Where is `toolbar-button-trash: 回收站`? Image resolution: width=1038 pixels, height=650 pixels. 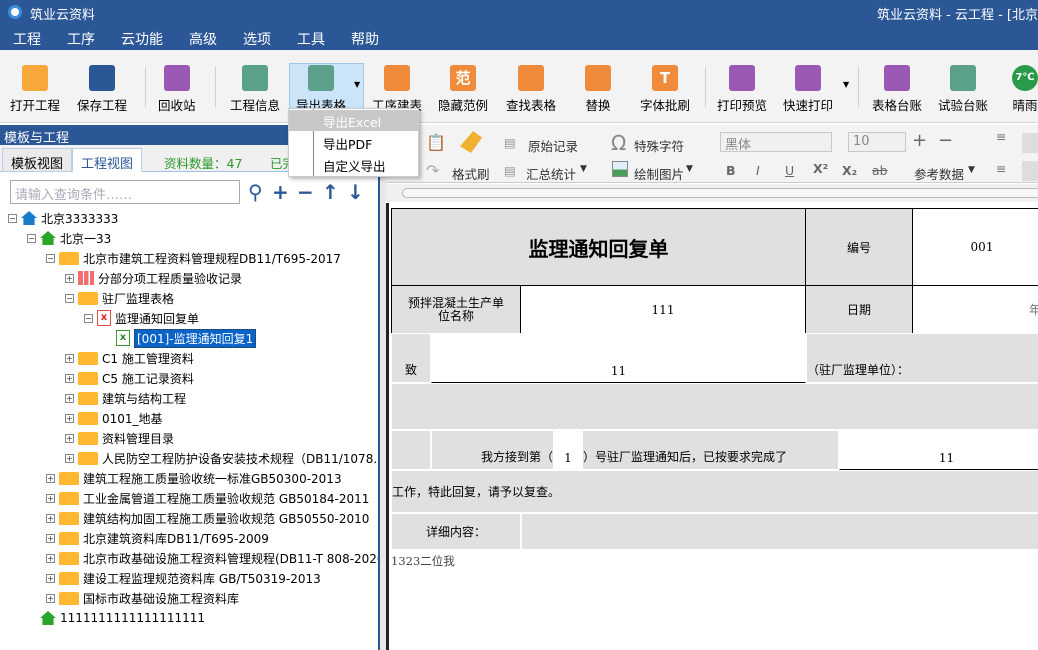 toolbar-button-trash: 回收站 is located at coordinates (177, 88).